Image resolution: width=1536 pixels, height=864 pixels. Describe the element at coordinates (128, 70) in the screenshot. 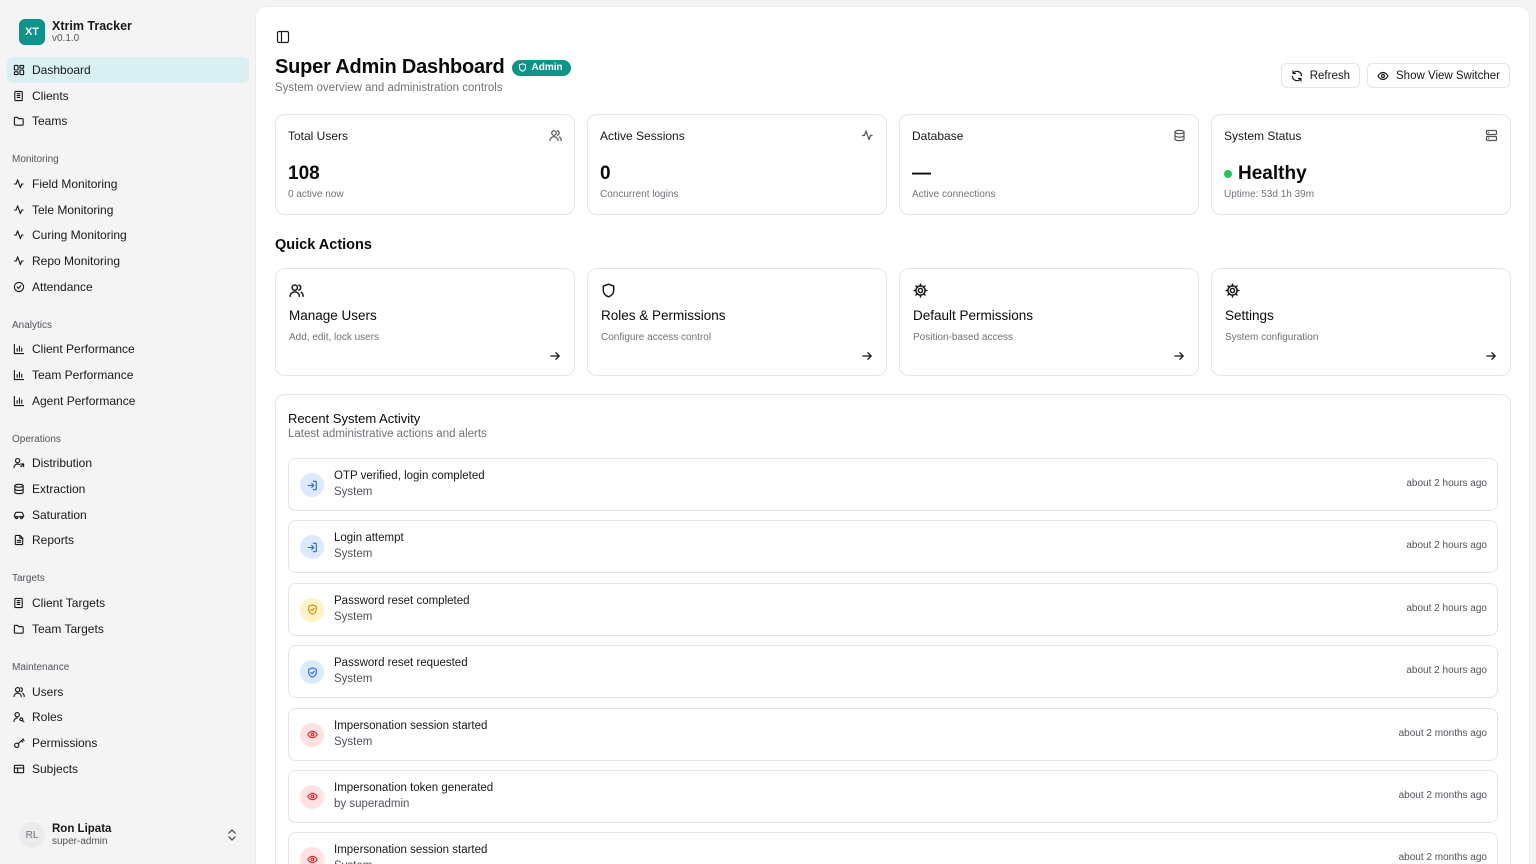

I see `sidebar-item-dashboard: Dashboard` at that location.